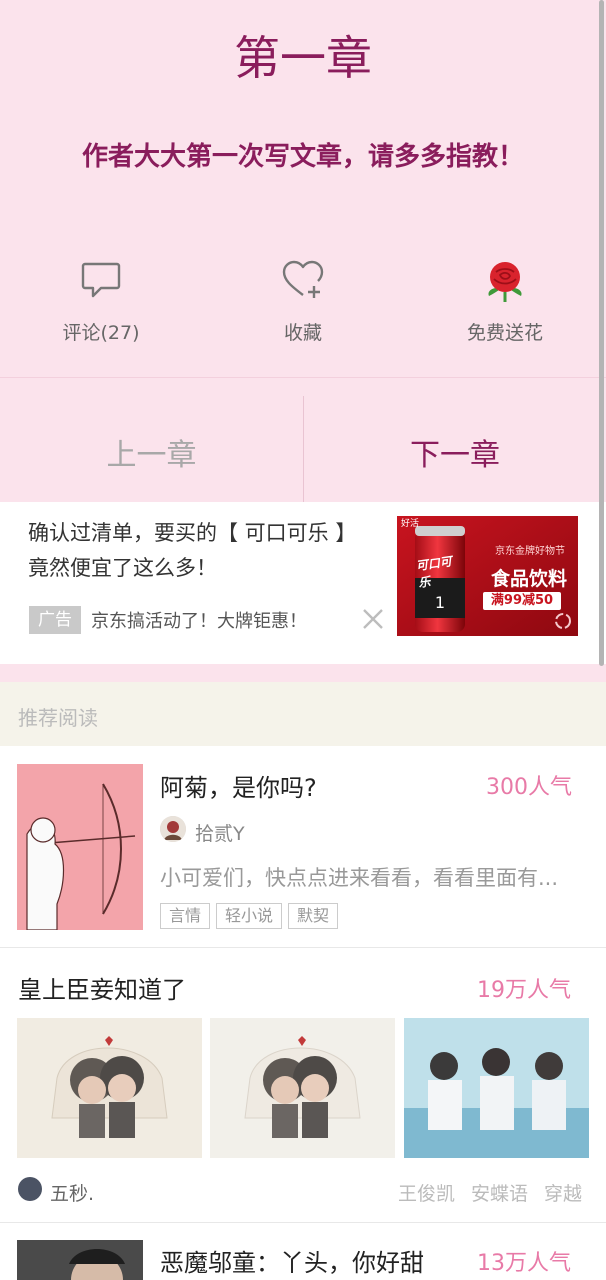 The image size is (606, 1280). What do you see at coordinates (426, 1194) in the screenshot?
I see `tag: 王俊凯` at bounding box center [426, 1194].